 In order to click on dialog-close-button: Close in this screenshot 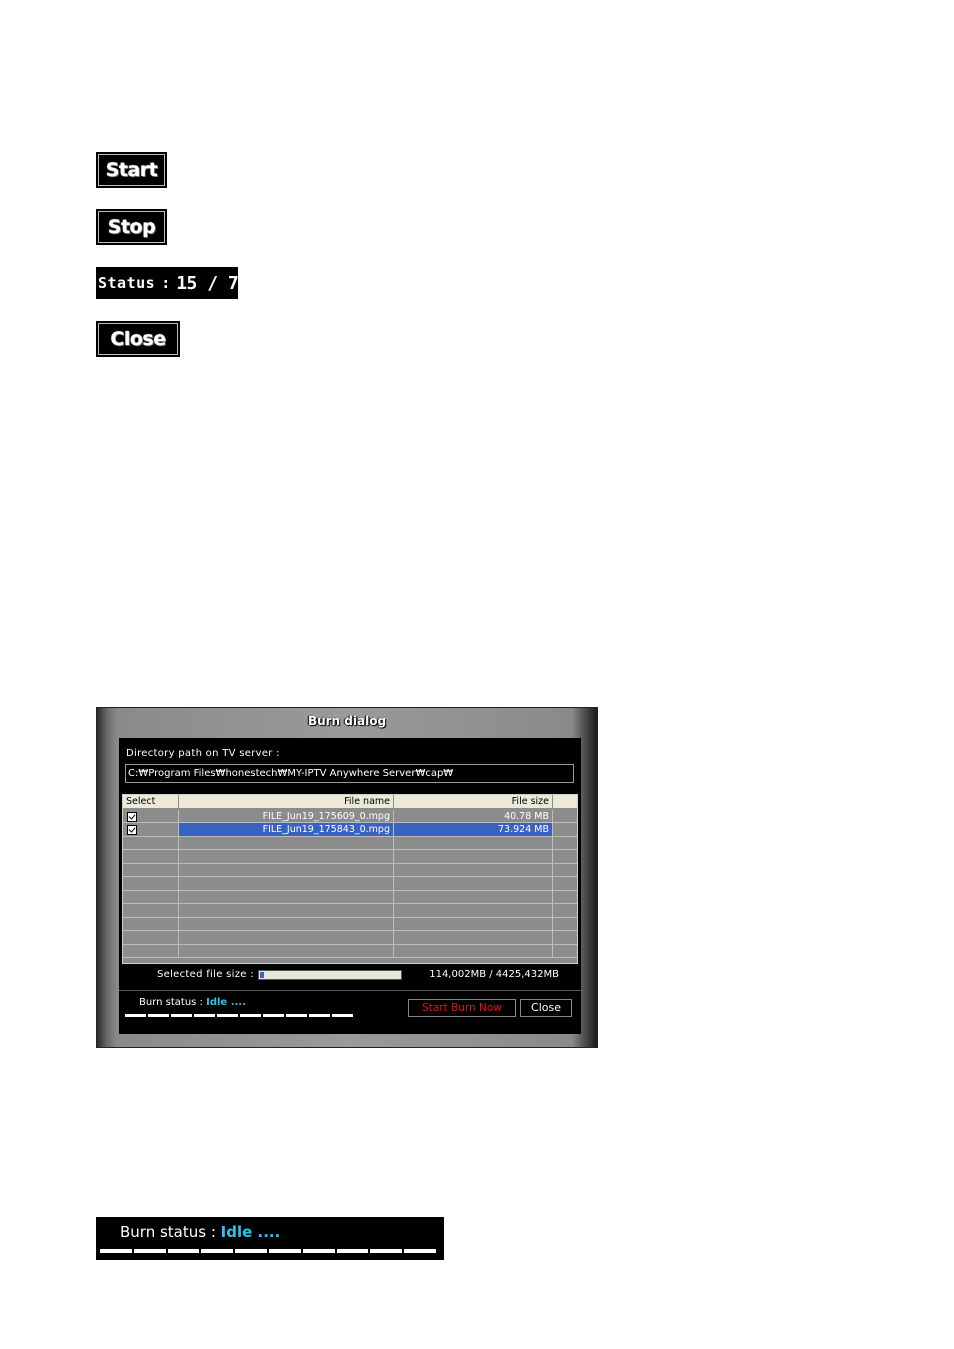, I will do `click(546, 1008)`.